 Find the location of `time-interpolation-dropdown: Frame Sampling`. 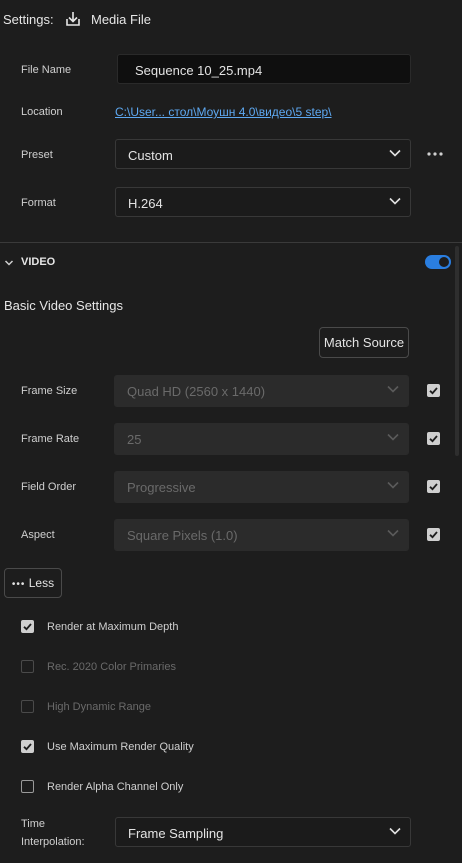

time-interpolation-dropdown: Frame Sampling is located at coordinates (263, 832).